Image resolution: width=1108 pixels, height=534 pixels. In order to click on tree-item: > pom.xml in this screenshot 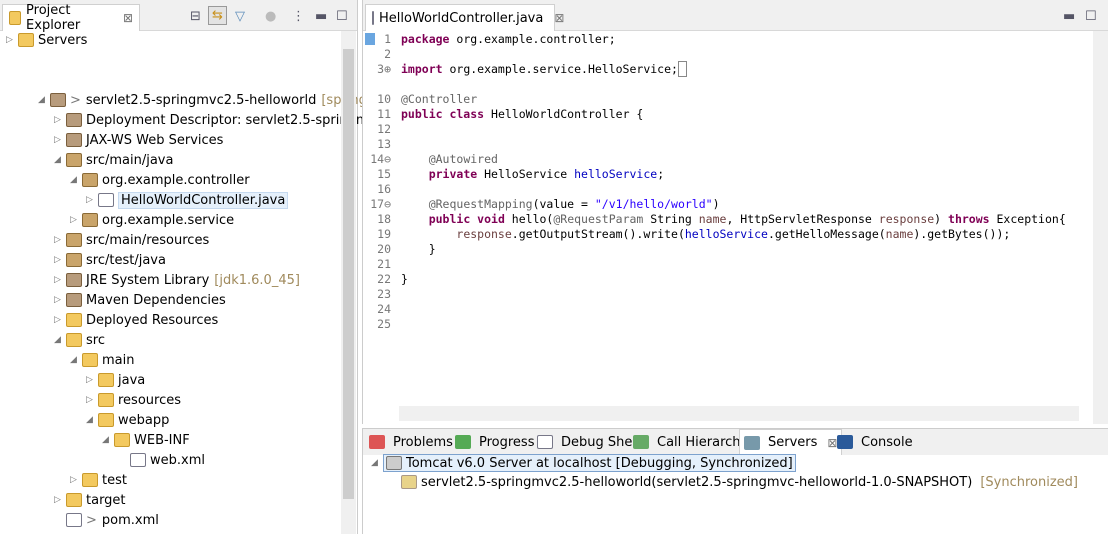, I will do `click(106, 520)`.